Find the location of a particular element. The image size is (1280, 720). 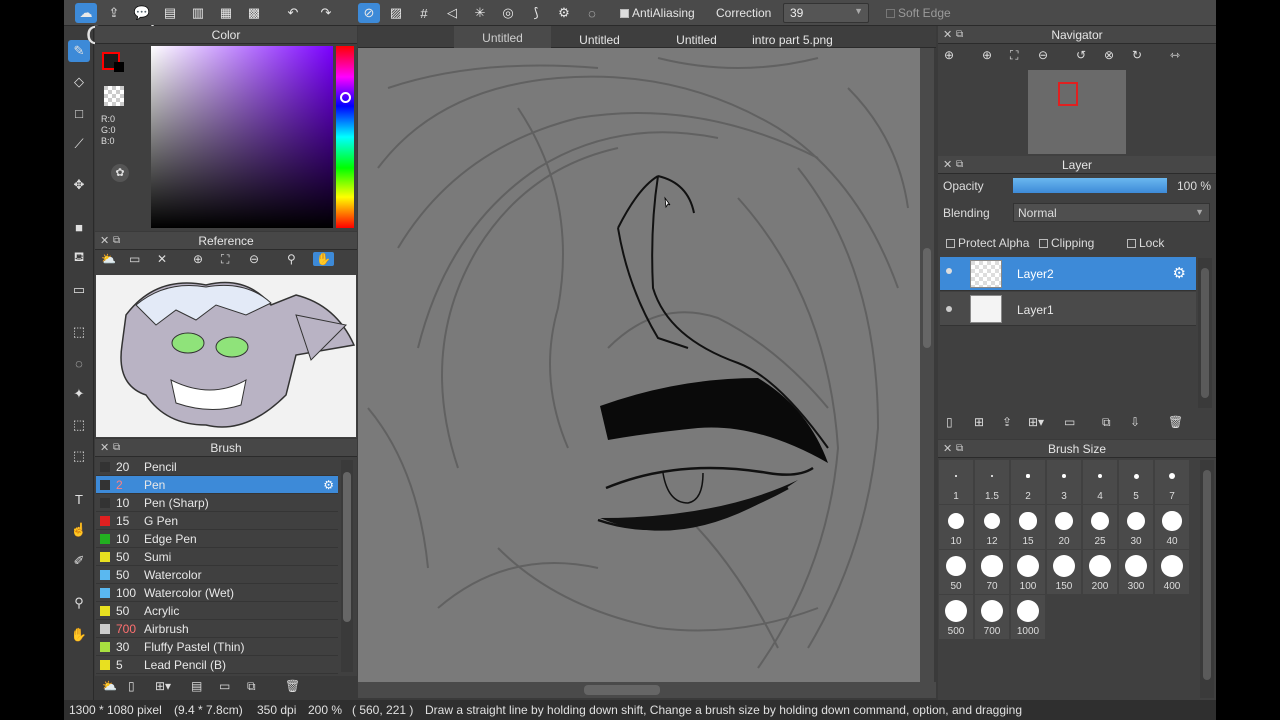

soft-edge-checkbox: Soft Edge is located at coordinates (918, 13).